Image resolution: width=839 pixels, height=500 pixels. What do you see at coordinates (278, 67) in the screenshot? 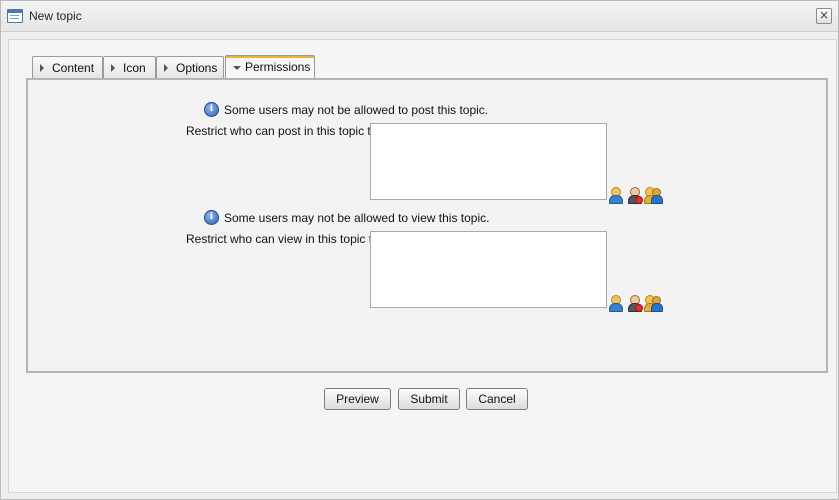
I see `tab-label: Permissions` at bounding box center [278, 67].